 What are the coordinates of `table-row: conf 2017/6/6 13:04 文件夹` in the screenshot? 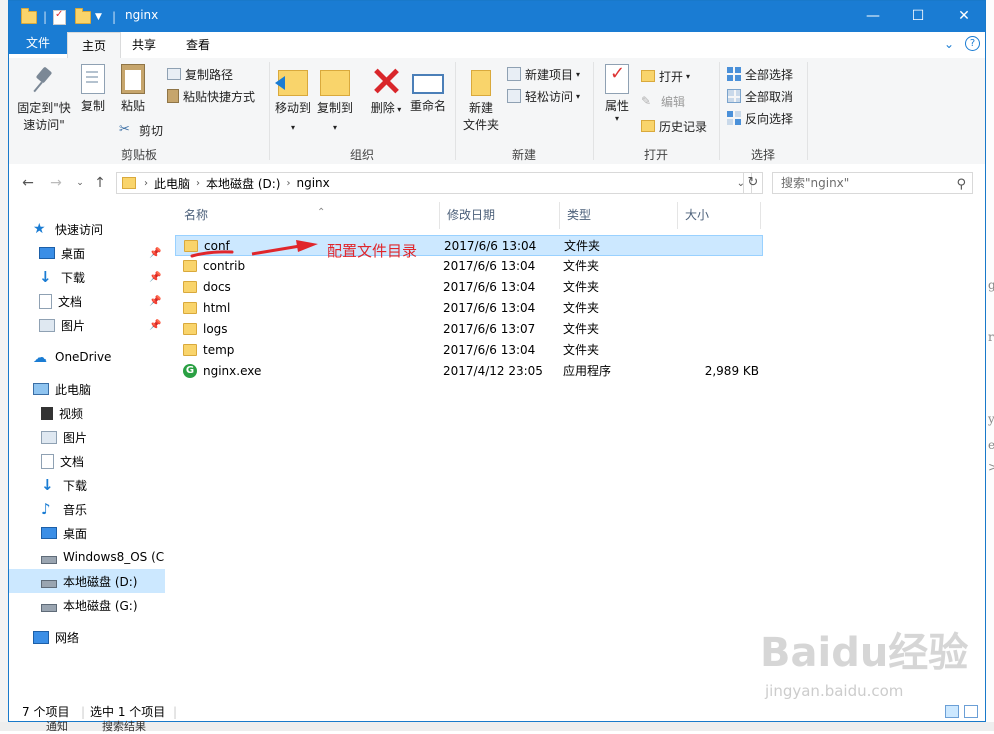 It's located at (469, 245).